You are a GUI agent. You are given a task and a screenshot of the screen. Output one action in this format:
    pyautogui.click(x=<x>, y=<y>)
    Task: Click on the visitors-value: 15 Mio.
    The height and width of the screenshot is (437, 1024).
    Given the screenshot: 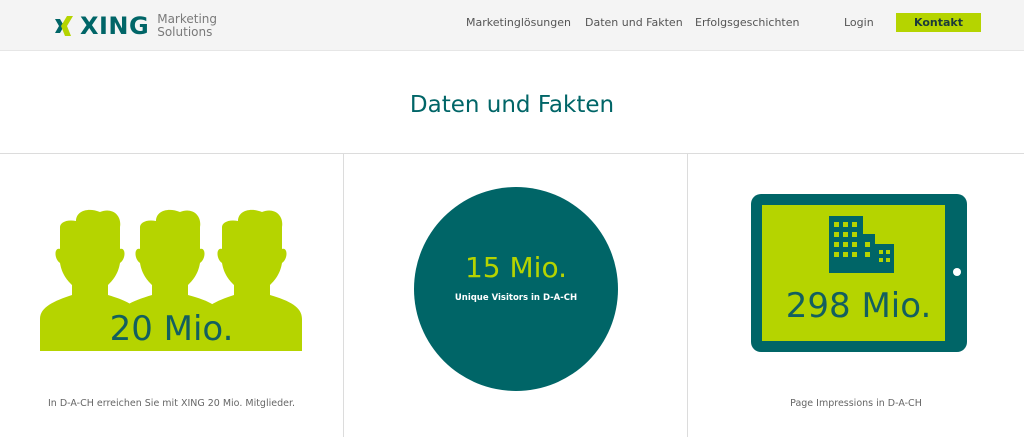 What is the action you would take?
    pyautogui.click(x=515, y=267)
    